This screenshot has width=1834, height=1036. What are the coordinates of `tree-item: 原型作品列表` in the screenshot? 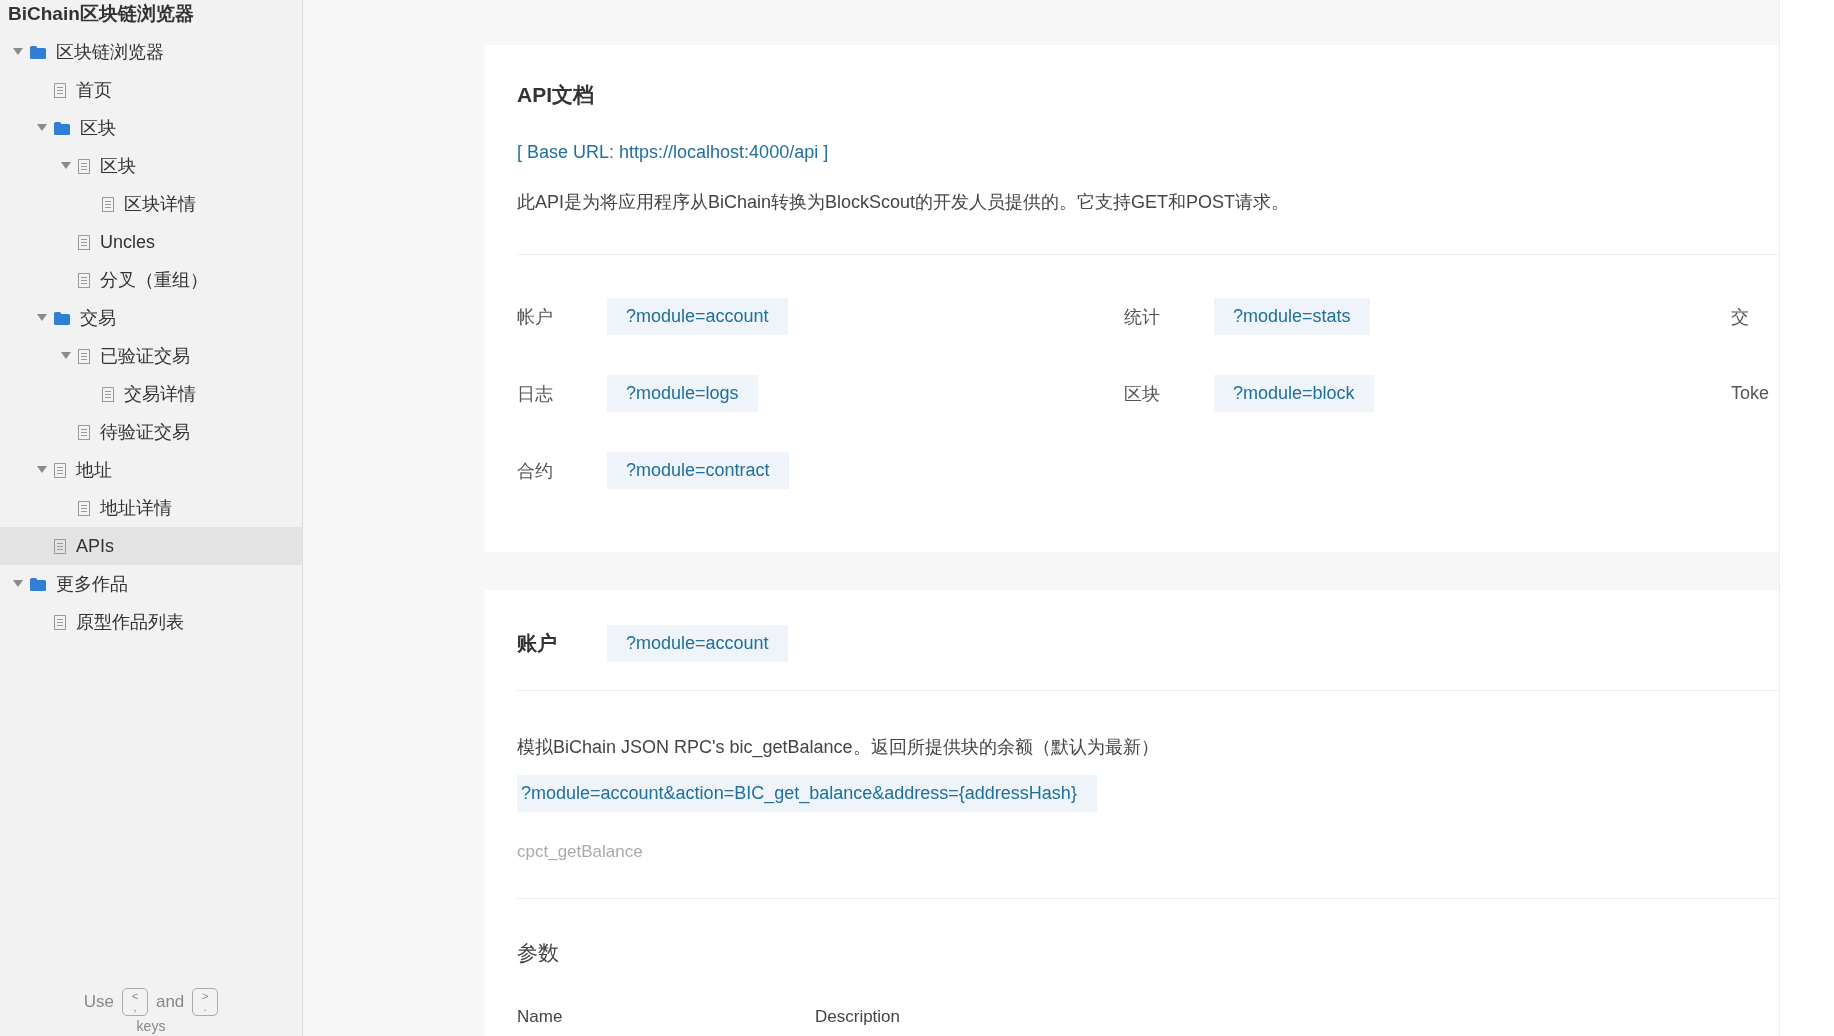 It's located at (151, 622).